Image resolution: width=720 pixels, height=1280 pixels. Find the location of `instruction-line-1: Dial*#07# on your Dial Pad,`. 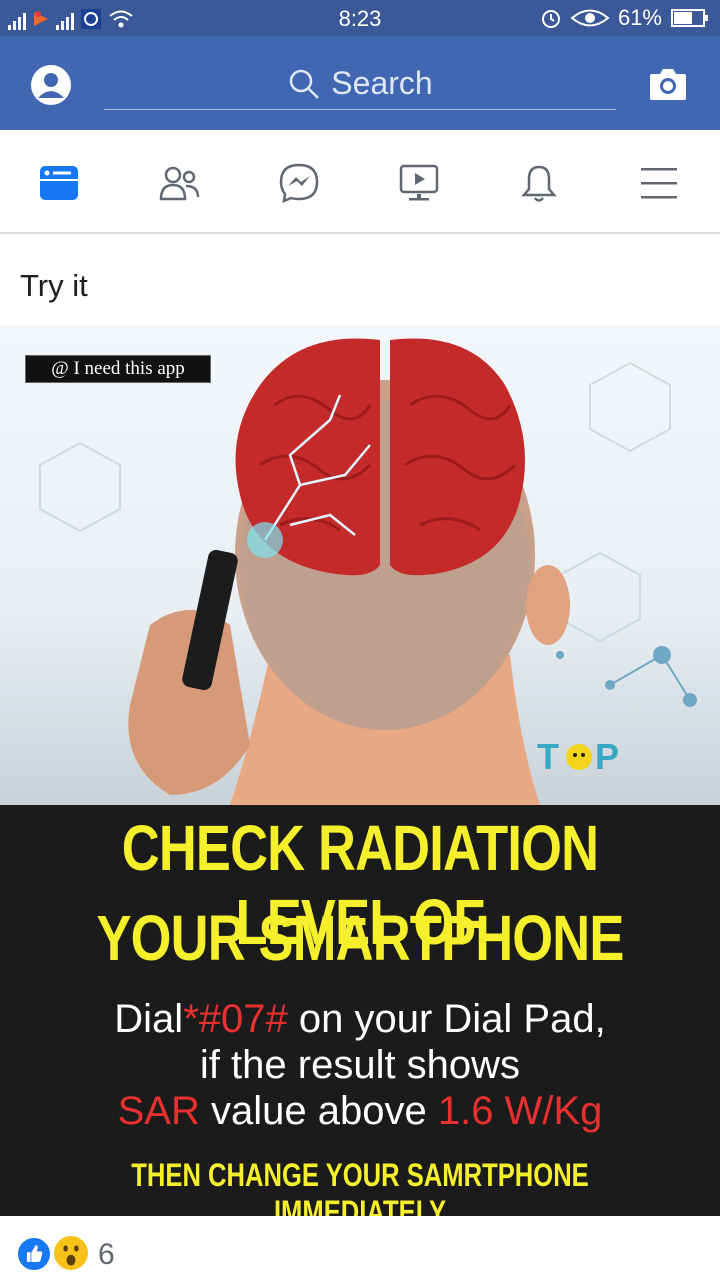

instruction-line-1: Dial*#07# on your Dial Pad, is located at coordinates (360, 1019).